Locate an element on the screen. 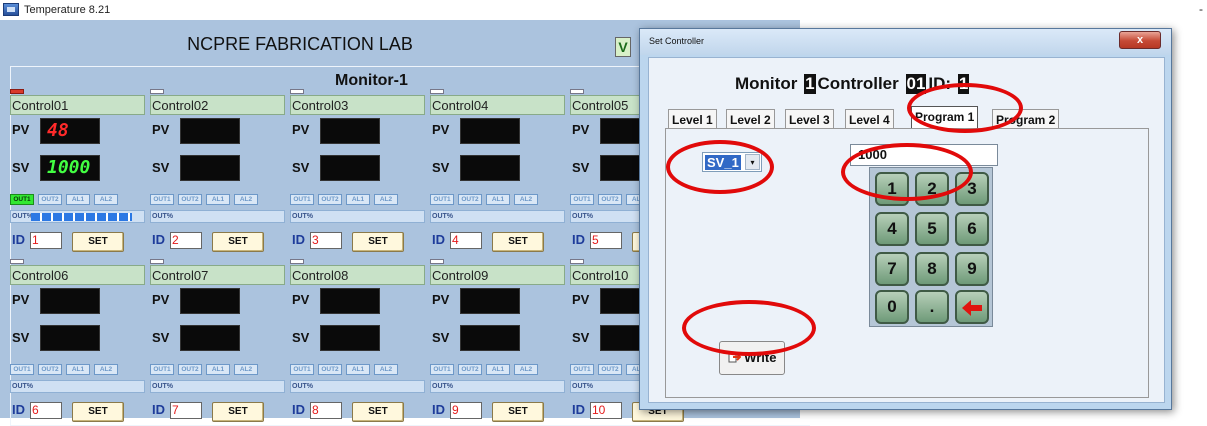  key-5: 5 is located at coordinates (932, 229).